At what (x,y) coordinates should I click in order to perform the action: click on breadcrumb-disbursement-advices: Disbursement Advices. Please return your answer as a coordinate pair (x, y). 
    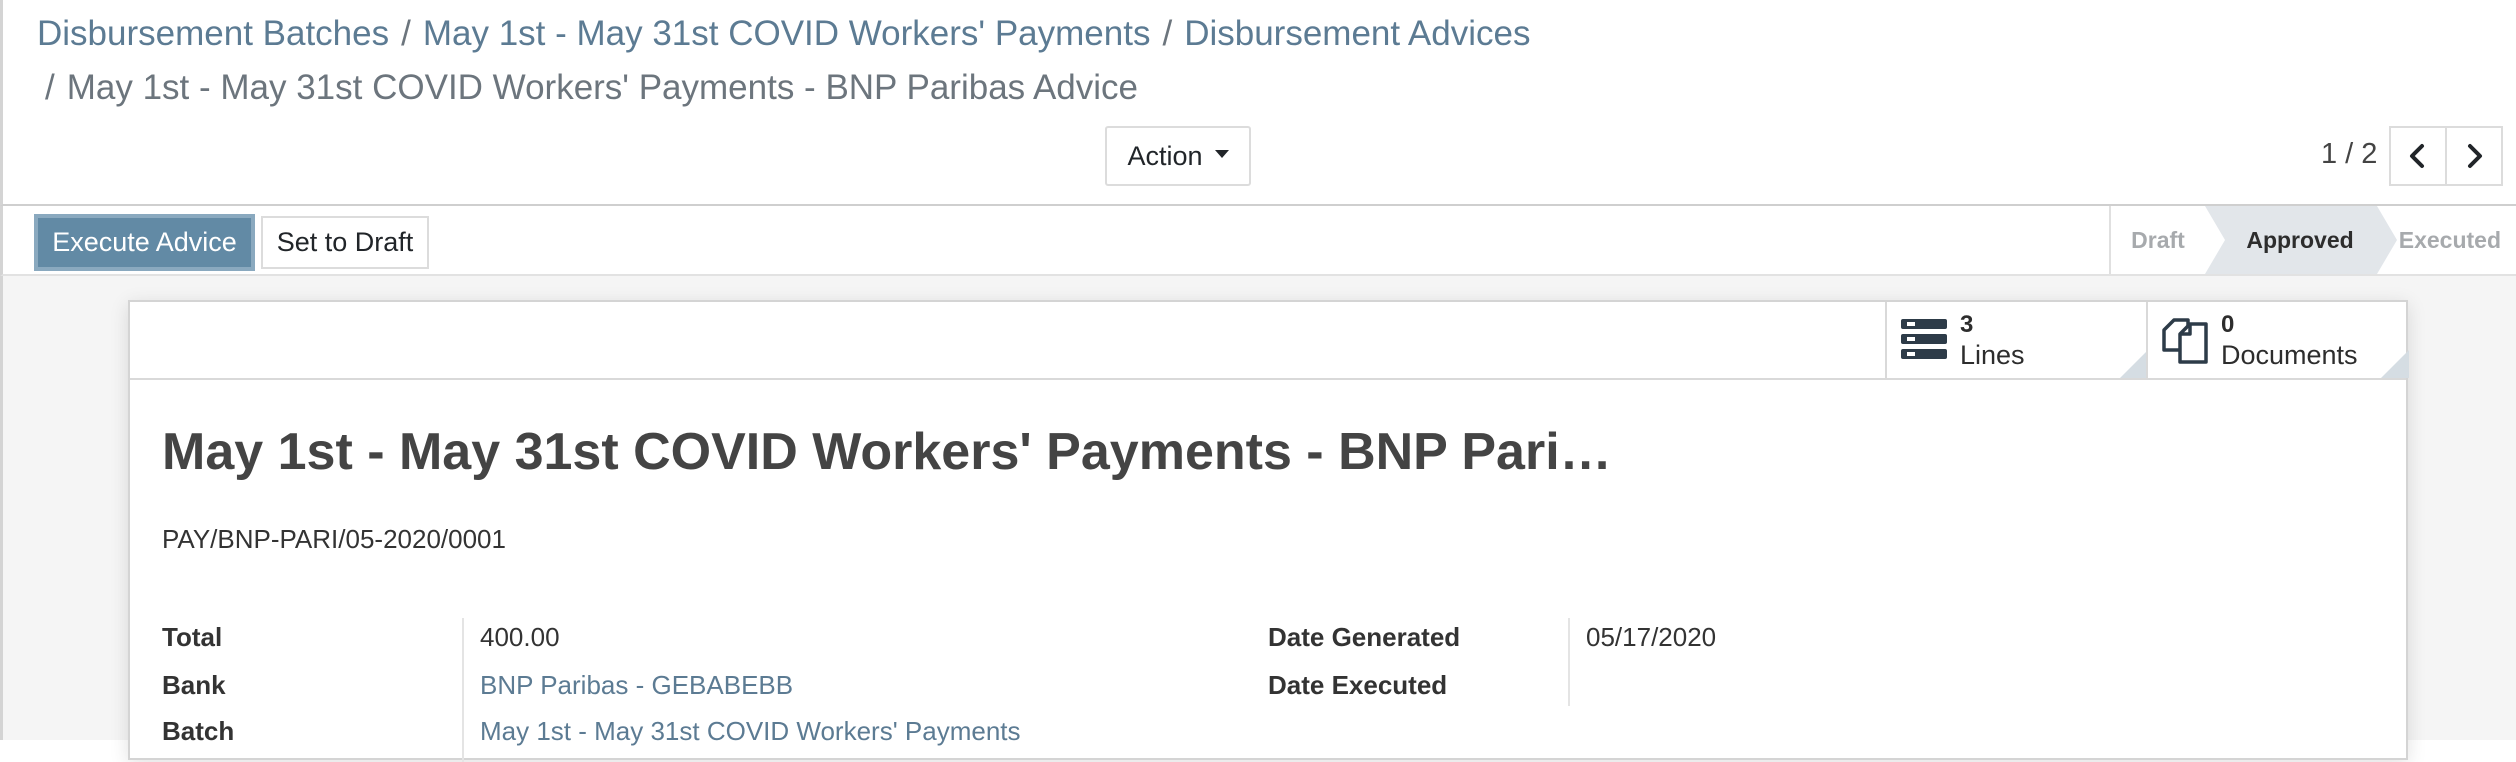
    Looking at the image, I should click on (1357, 33).